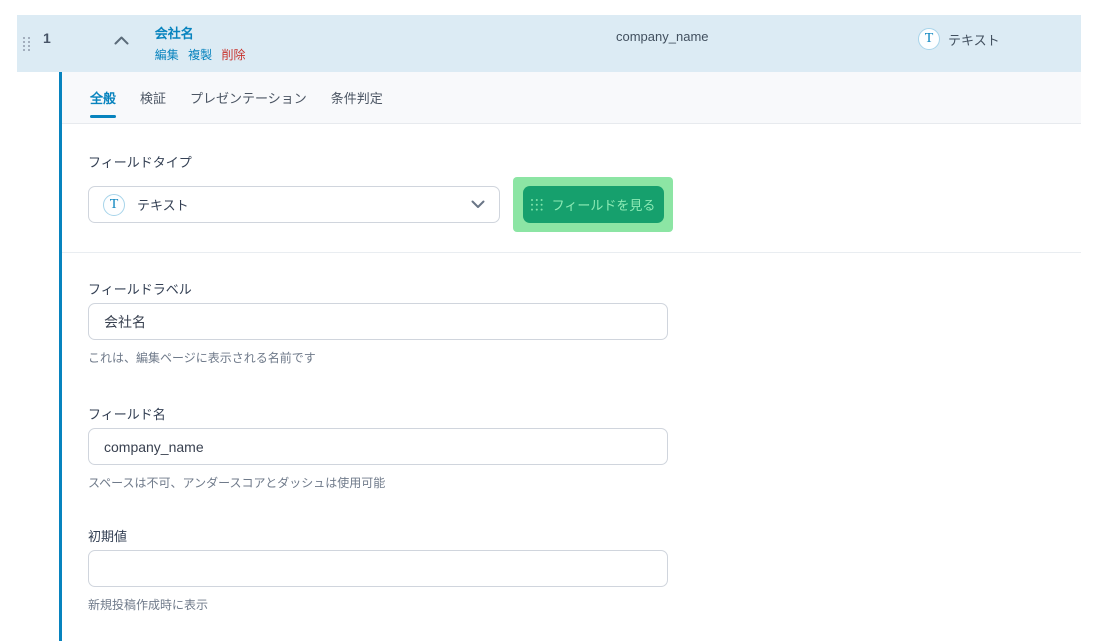 The image size is (1100, 641). I want to click on grid-icon, so click(536, 204).